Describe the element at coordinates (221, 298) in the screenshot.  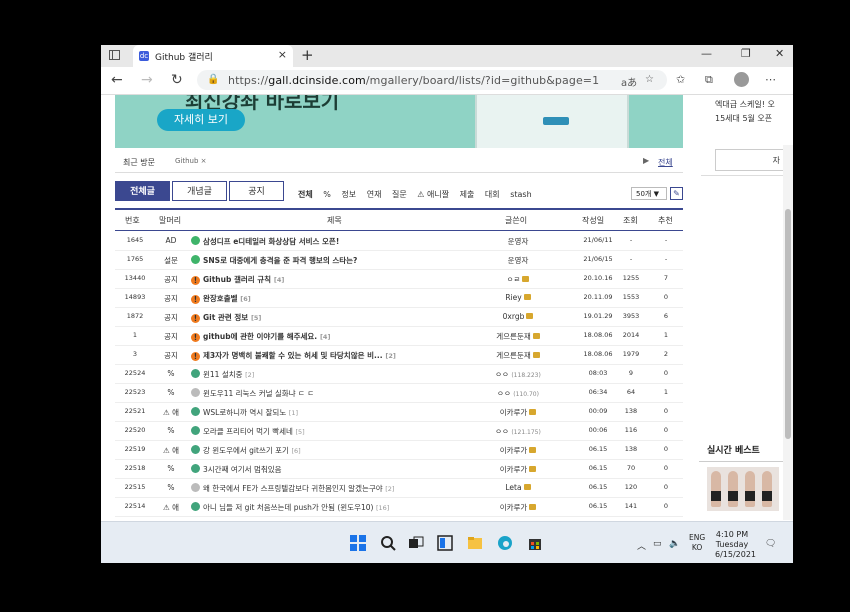
I see `post-title: ! 완장호출벨 [6]` at that location.